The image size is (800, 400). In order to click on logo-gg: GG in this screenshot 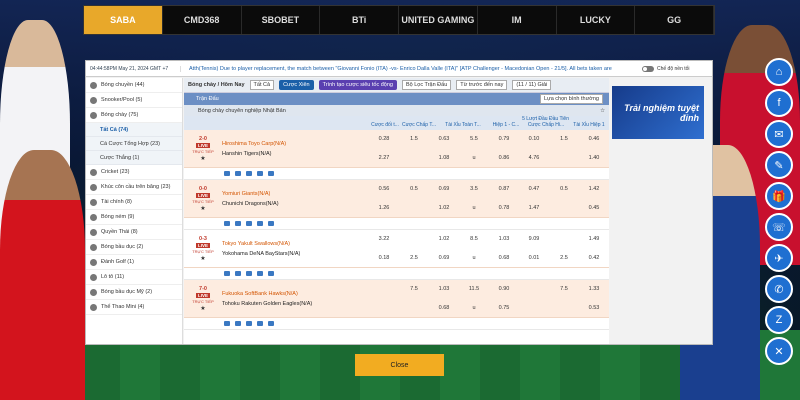, I will do `click(674, 20)`.